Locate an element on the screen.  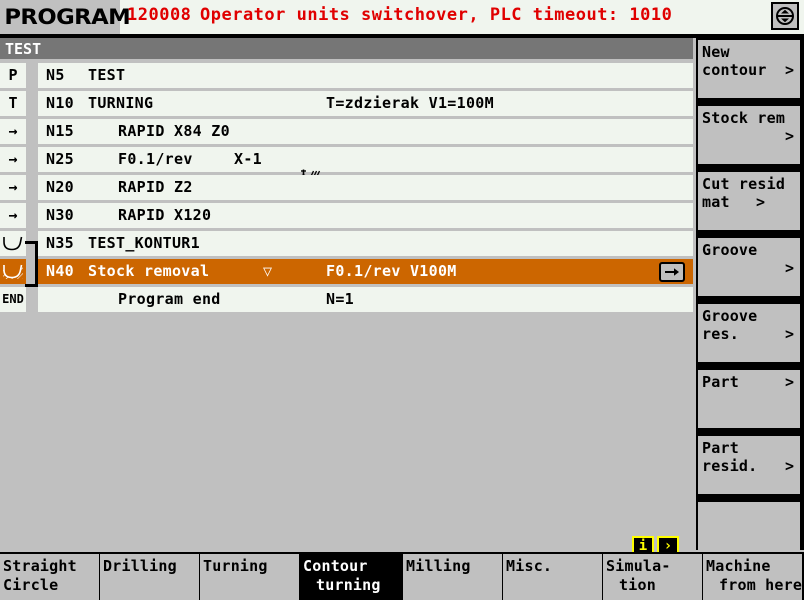
block-command: RAPID X84 Z0 is located at coordinates (174, 130).